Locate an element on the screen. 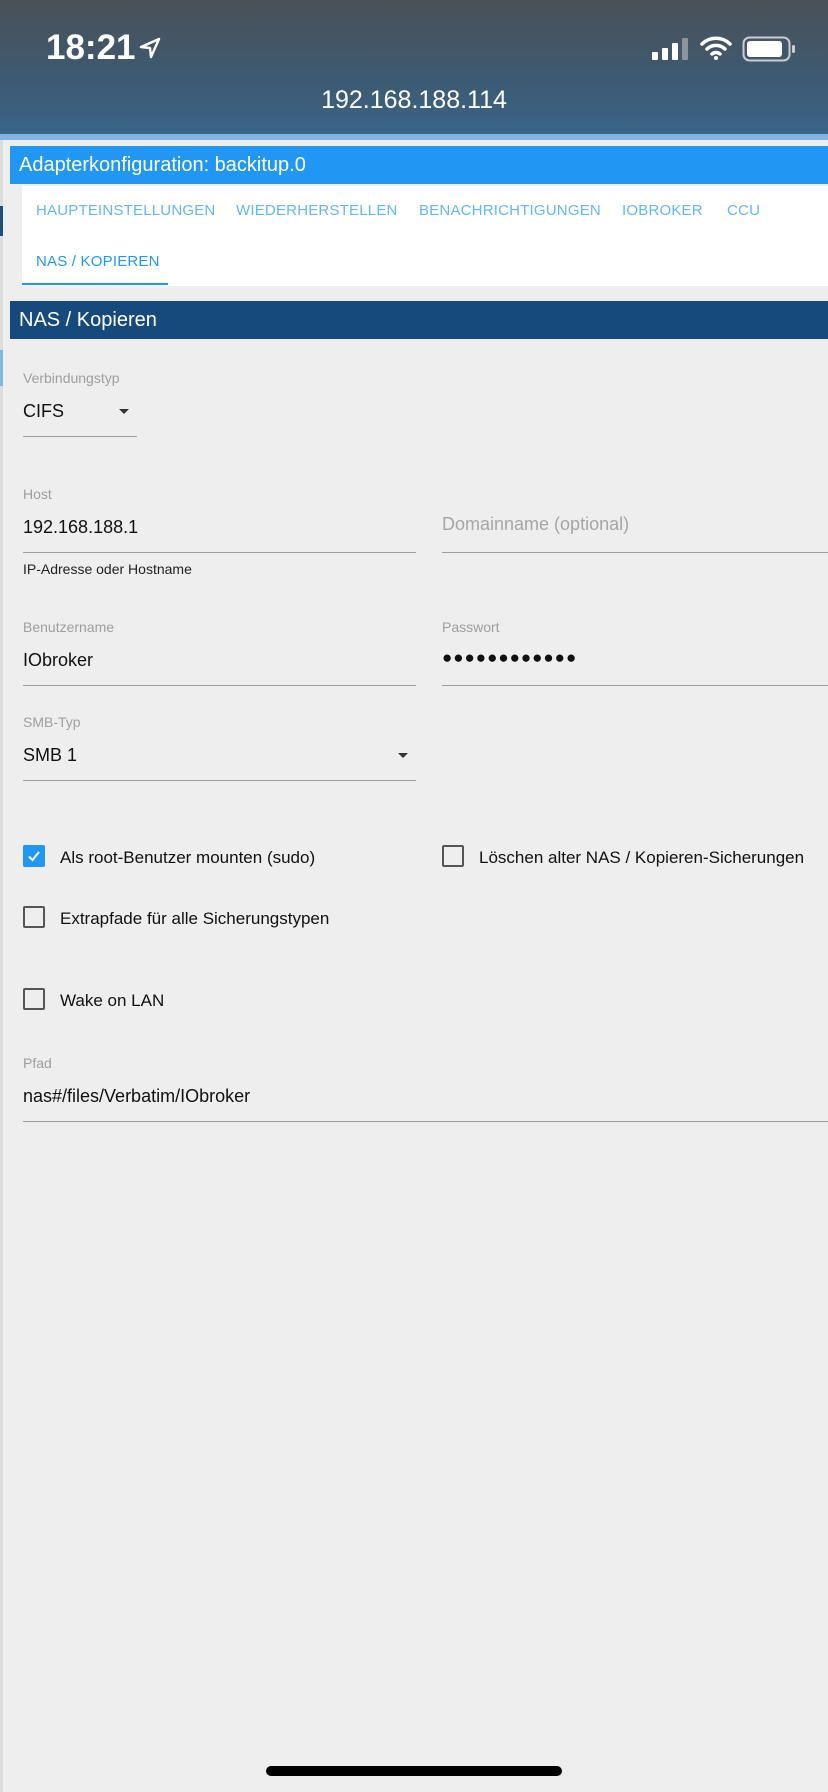  password-value: ●●●●●●●●●●●● is located at coordinates (510, 657).